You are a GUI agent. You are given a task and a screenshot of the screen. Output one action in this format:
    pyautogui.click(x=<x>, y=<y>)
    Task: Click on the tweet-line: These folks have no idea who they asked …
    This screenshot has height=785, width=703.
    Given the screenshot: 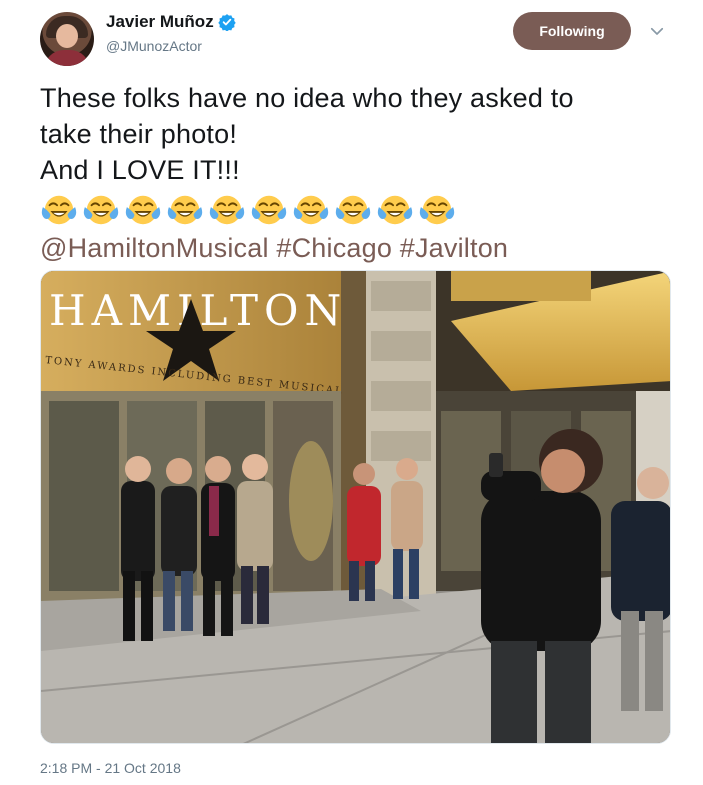 What is the action you would take?
    pyautogui.click(x=307, y=98)
    